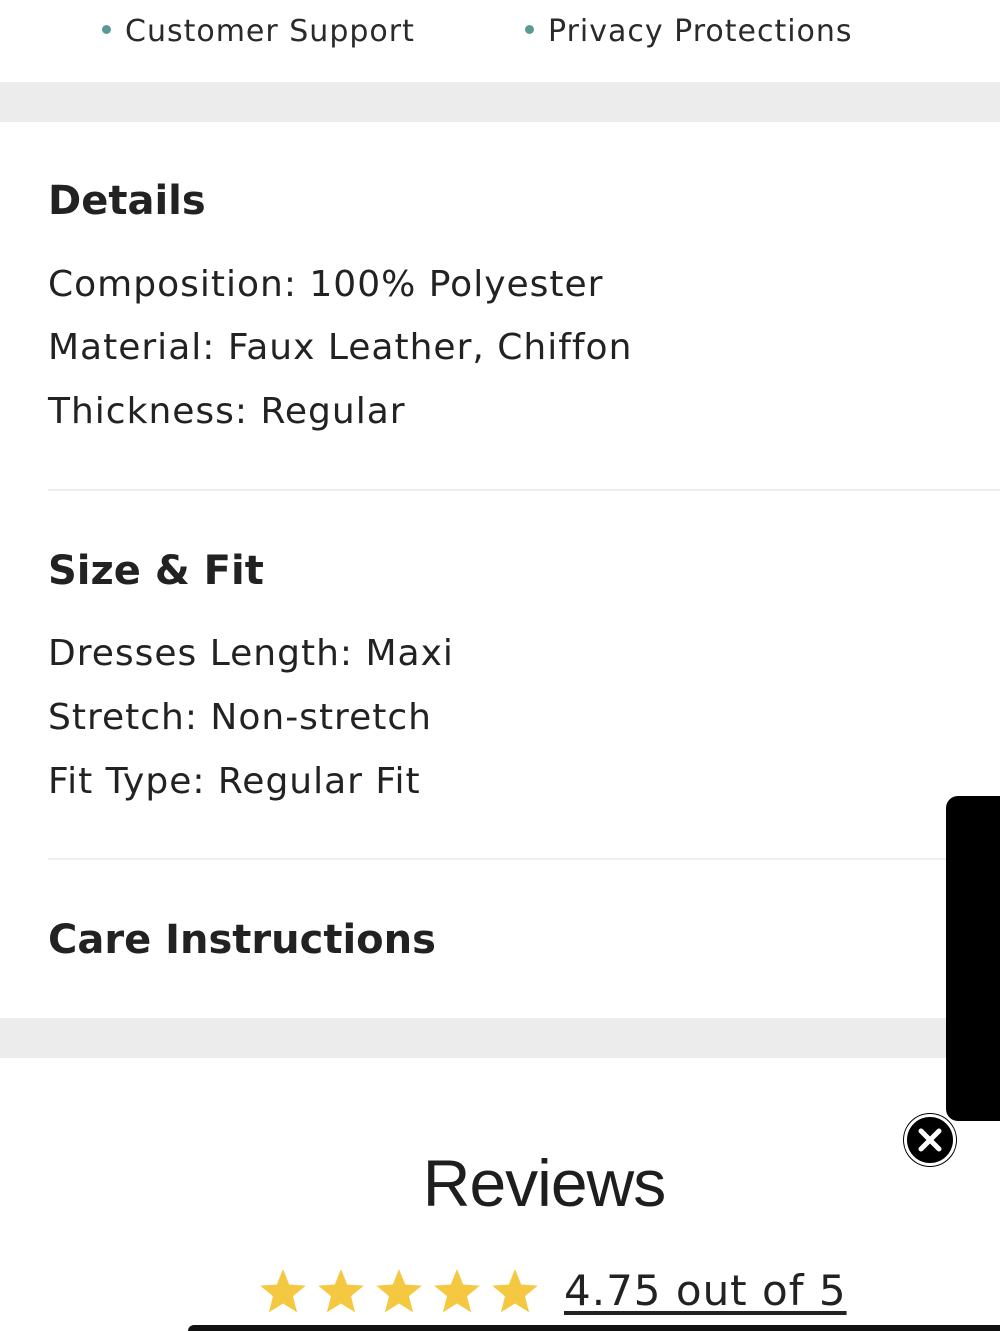  Describe the element at coordinates (326, 284) in the screenshot. I see `details-line-composition: Composition: 100% Polyester` at that location.